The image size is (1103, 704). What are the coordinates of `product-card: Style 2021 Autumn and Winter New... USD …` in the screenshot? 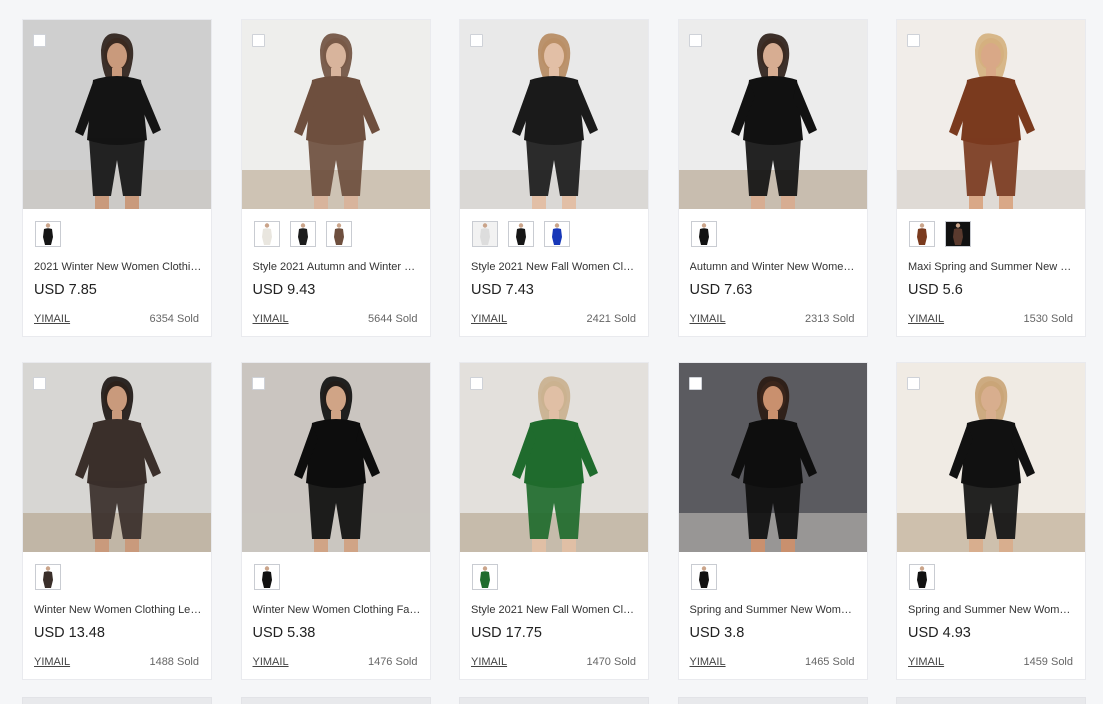 It's located at (335, 178).